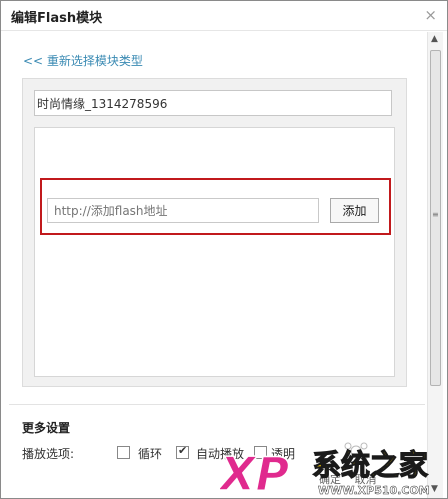 This screenshot has height=499, width=448. What do you see at coordinates (213, 103) in the screenshot?
I see `module-name-input` at bounding box center [213, 103].